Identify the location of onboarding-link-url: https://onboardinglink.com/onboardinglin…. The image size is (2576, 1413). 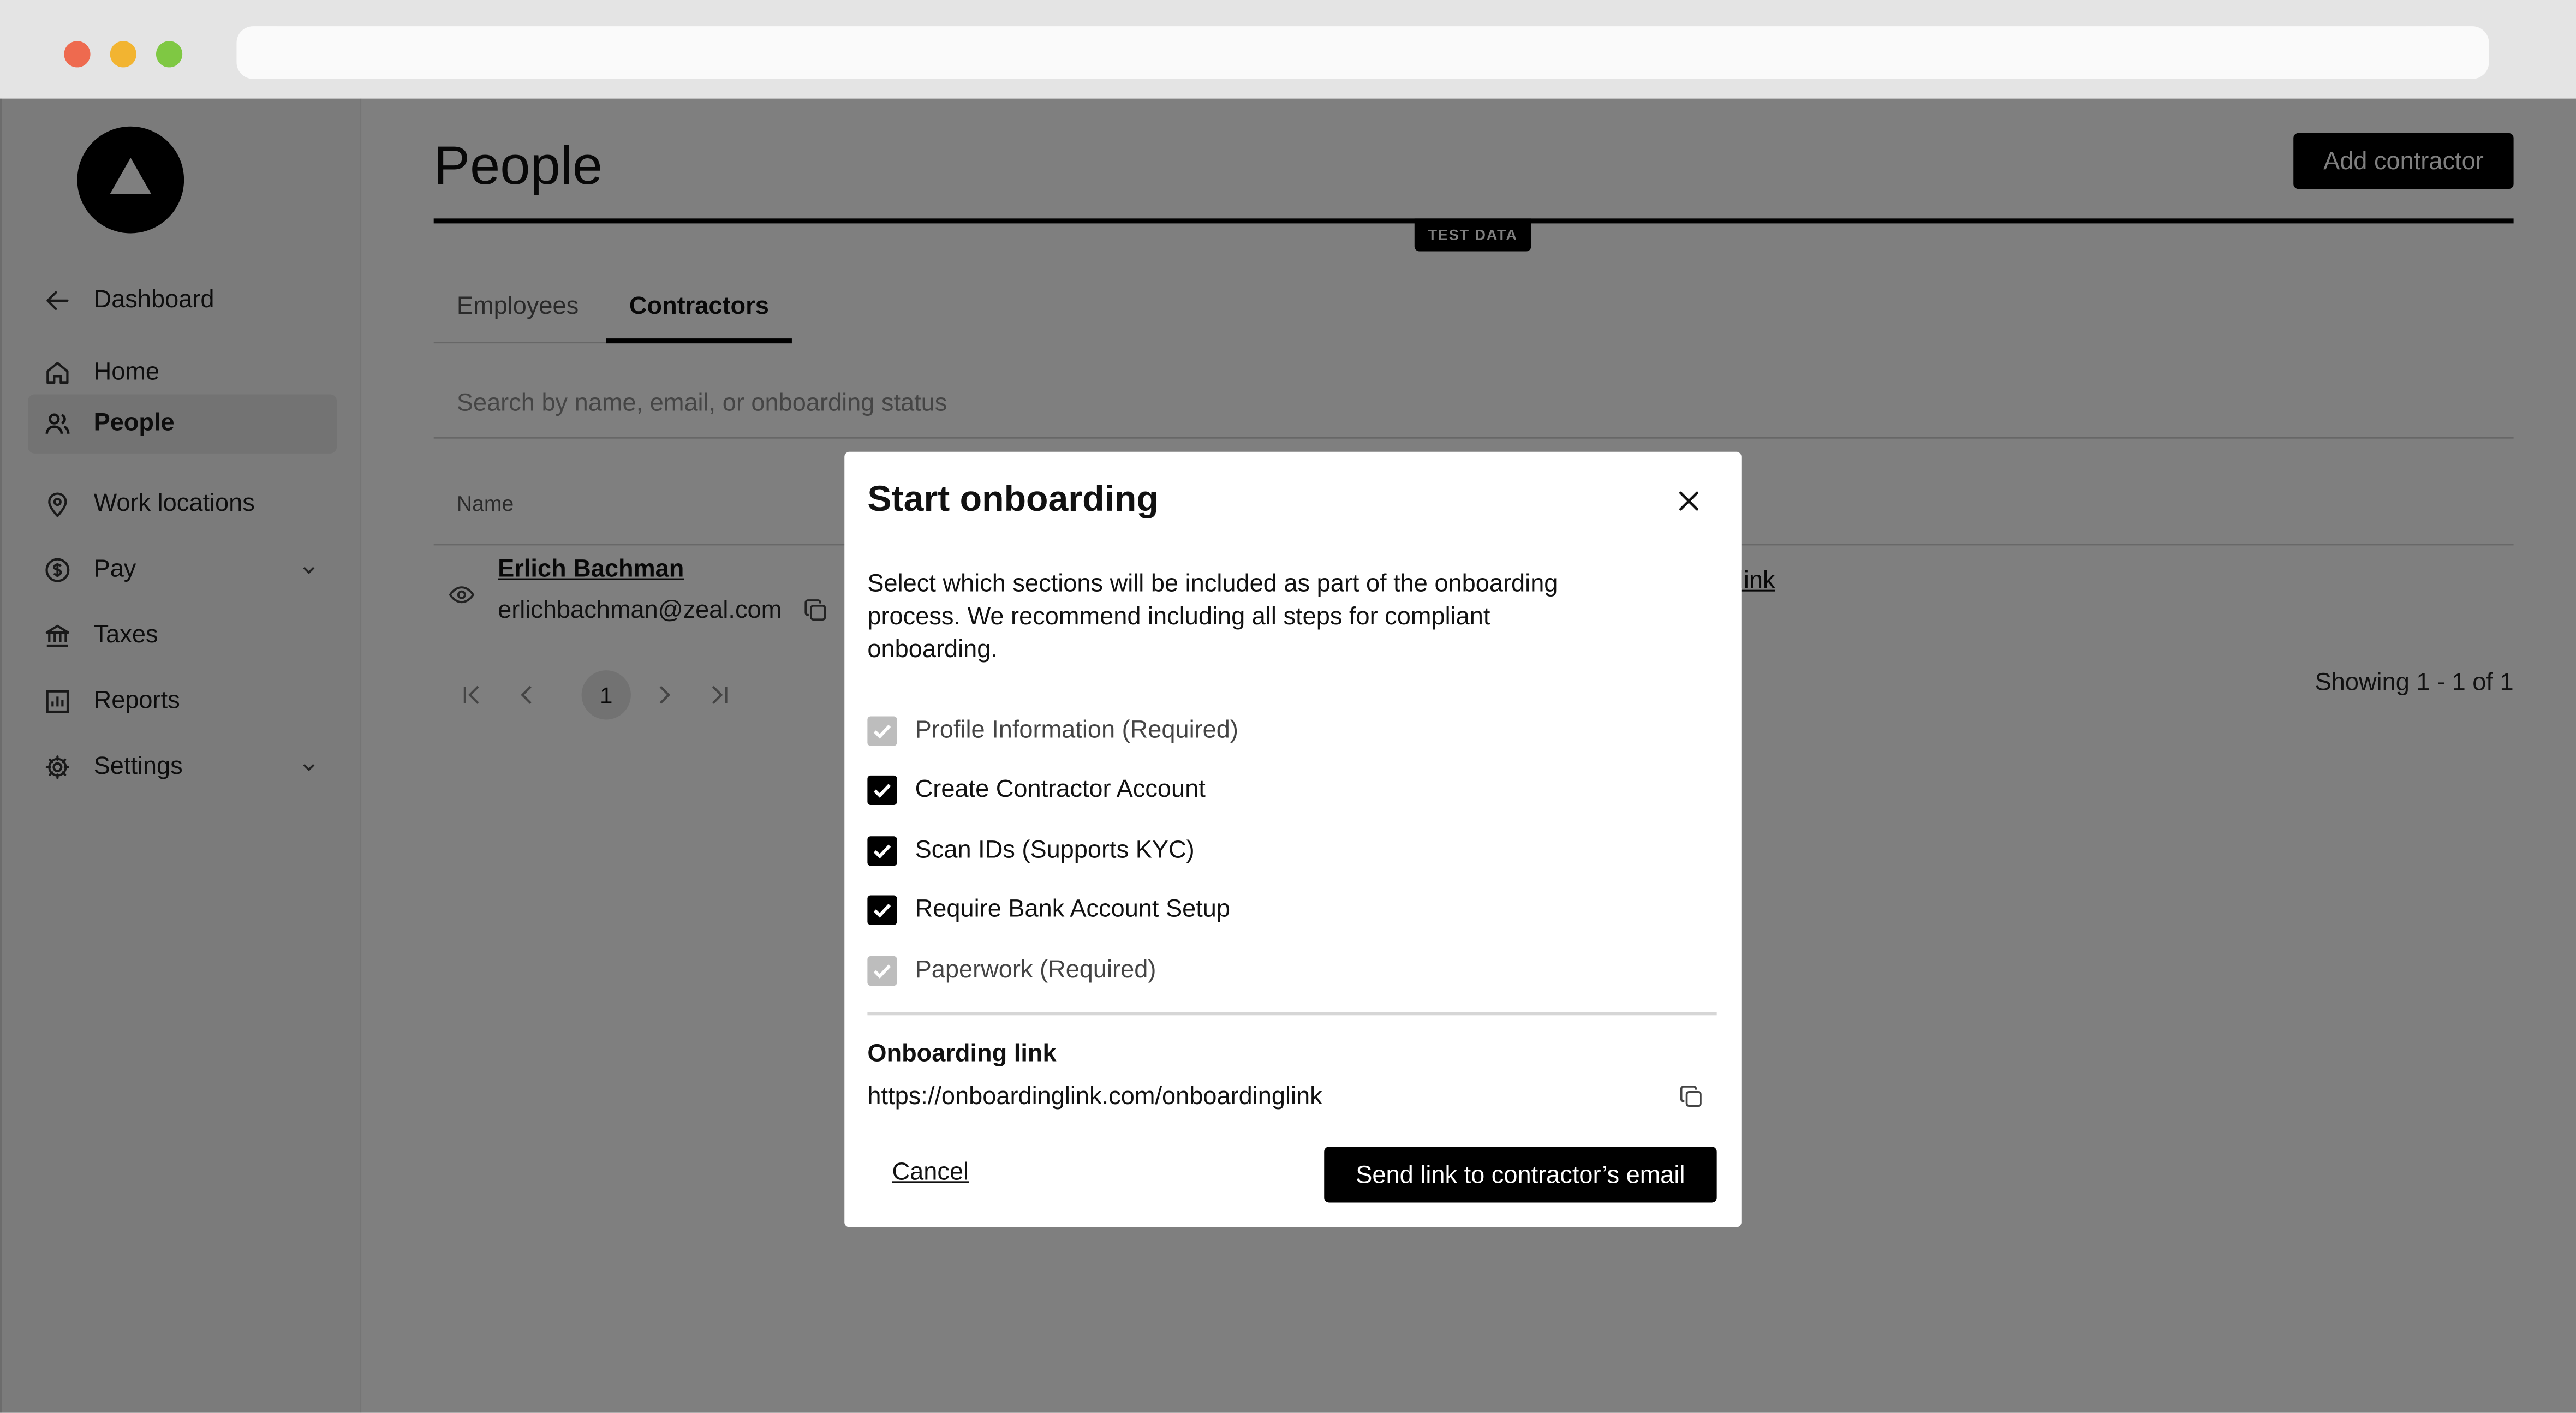
(1094, 1096).